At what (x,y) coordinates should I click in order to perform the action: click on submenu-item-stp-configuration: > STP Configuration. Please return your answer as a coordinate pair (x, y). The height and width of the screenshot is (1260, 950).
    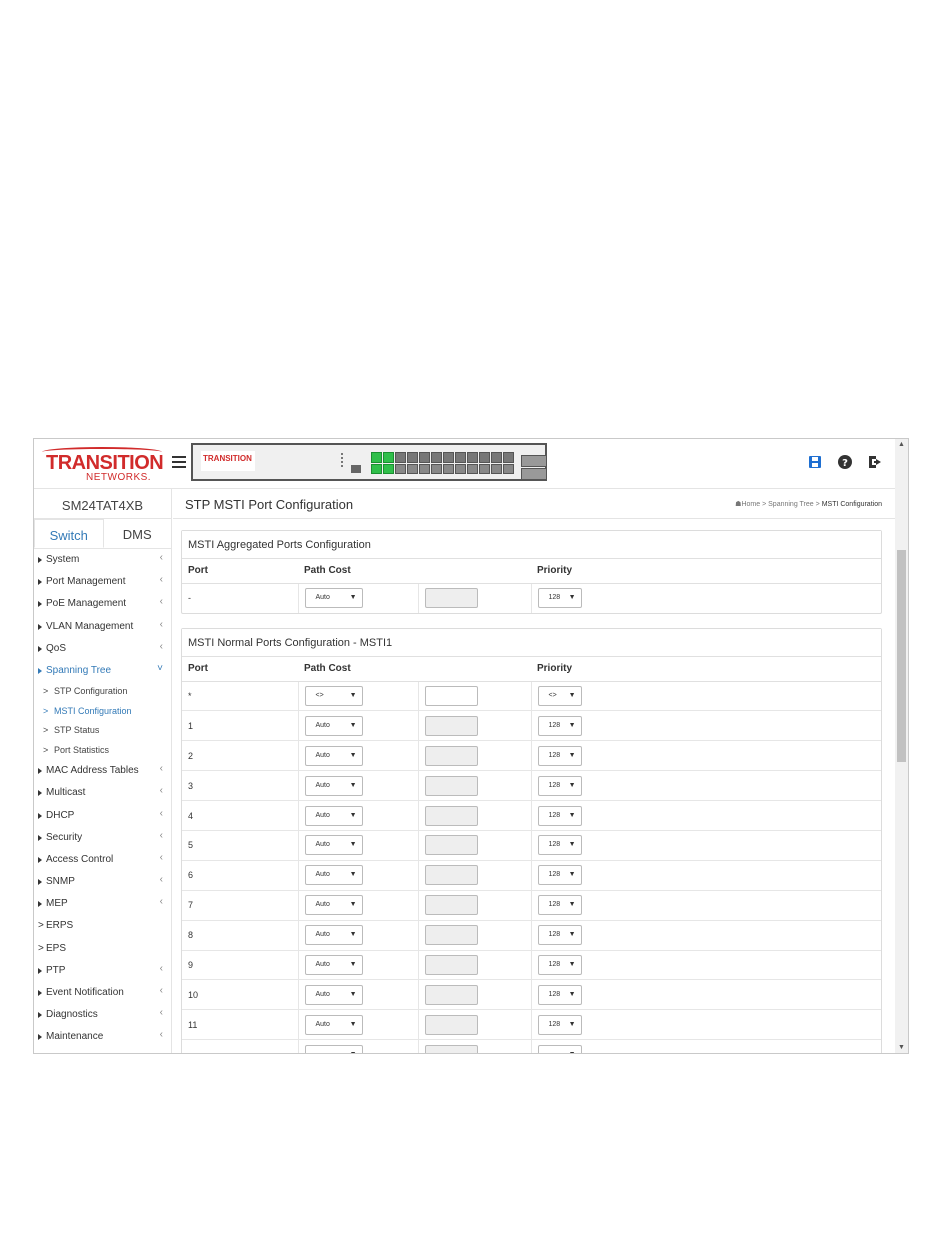
    Looking at the image, I should click on (102, 692).